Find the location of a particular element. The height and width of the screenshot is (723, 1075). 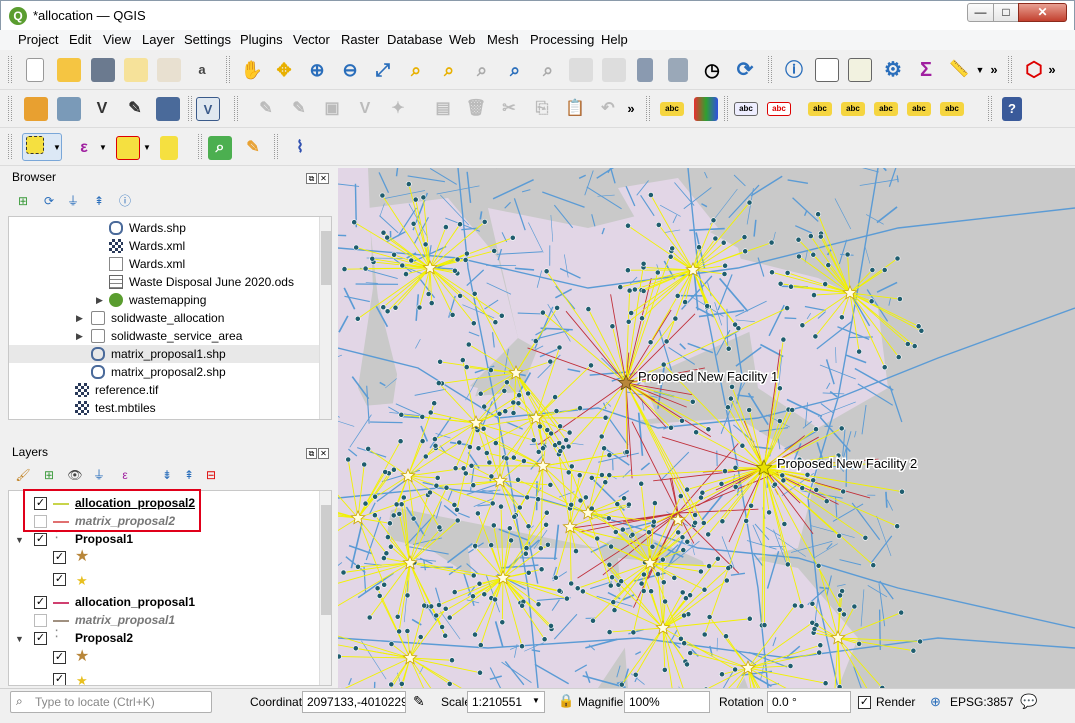

show-bookmarks-icon is located at coordinates (678, 70).